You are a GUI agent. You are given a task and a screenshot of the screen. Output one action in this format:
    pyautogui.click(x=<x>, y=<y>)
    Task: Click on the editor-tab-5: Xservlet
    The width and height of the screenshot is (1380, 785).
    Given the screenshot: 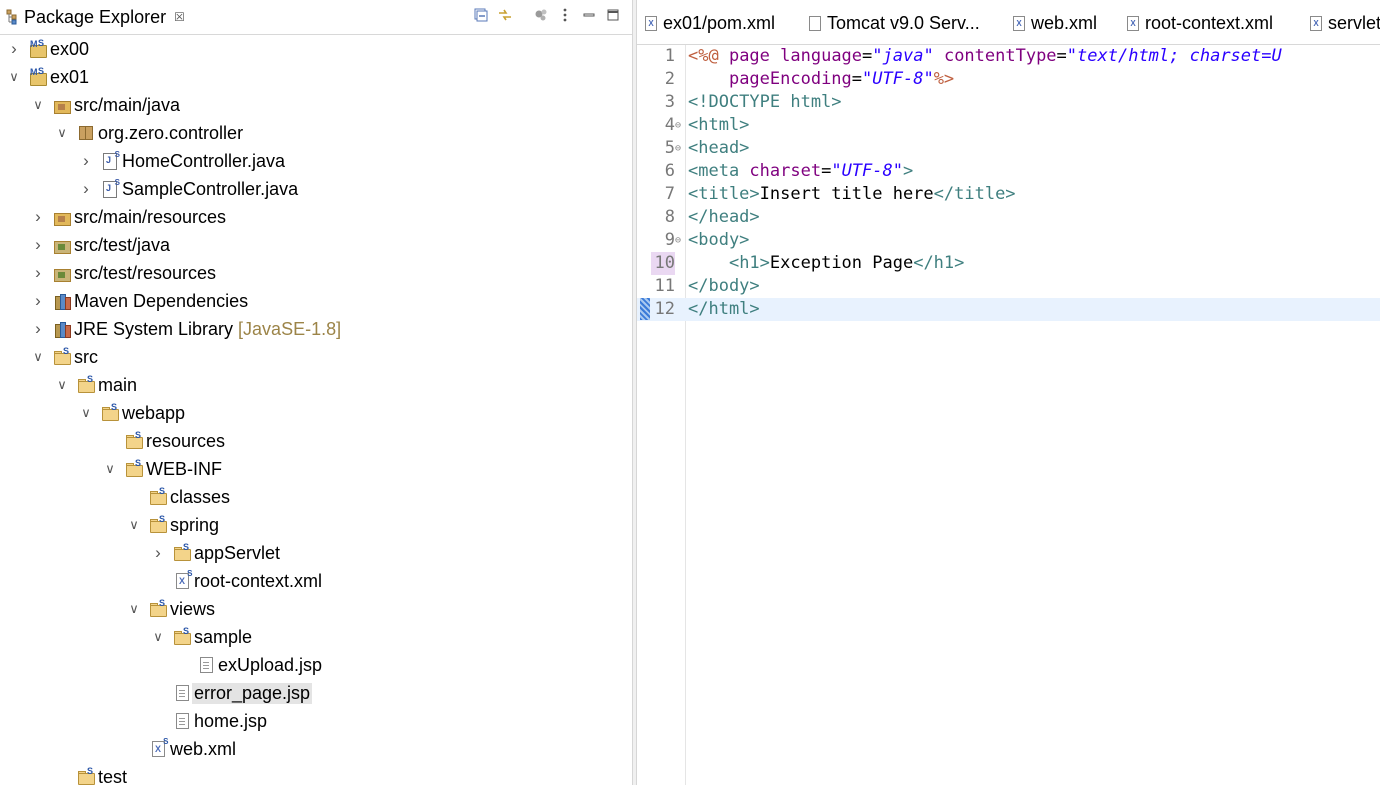 What is the action you would take?
    pyautogui.click(x=1345, y=23)
    